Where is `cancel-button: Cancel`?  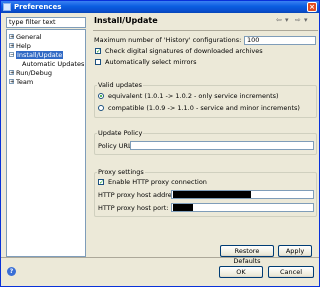 cancel-button: Cancel is located at coordinates (291, 272).